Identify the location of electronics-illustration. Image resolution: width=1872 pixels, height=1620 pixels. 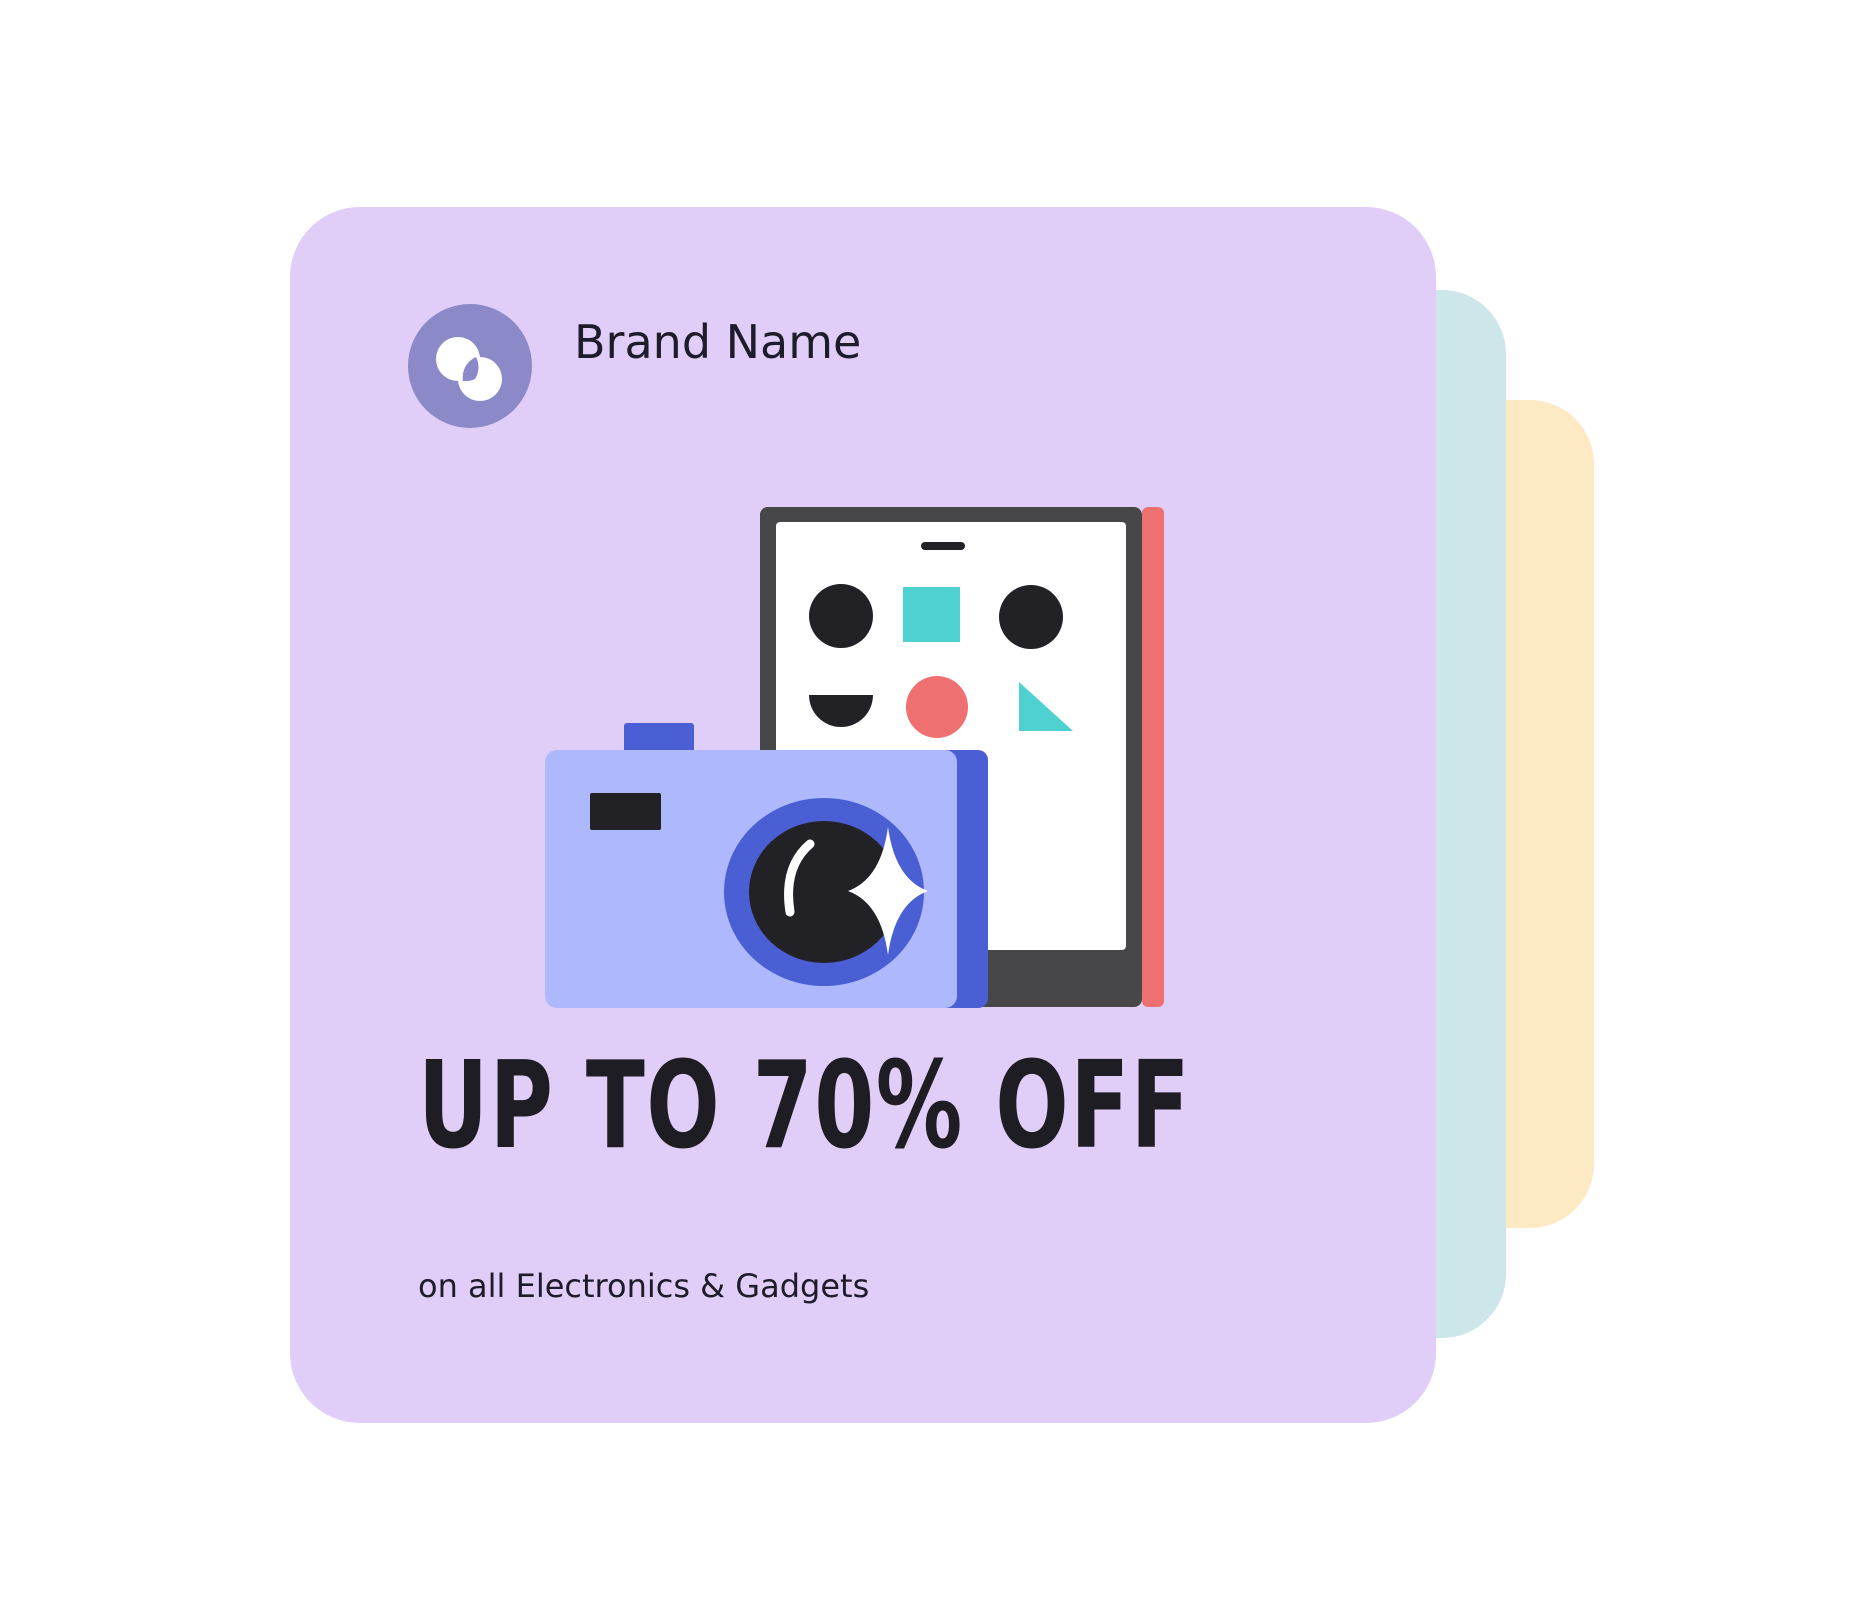
(854, 757).